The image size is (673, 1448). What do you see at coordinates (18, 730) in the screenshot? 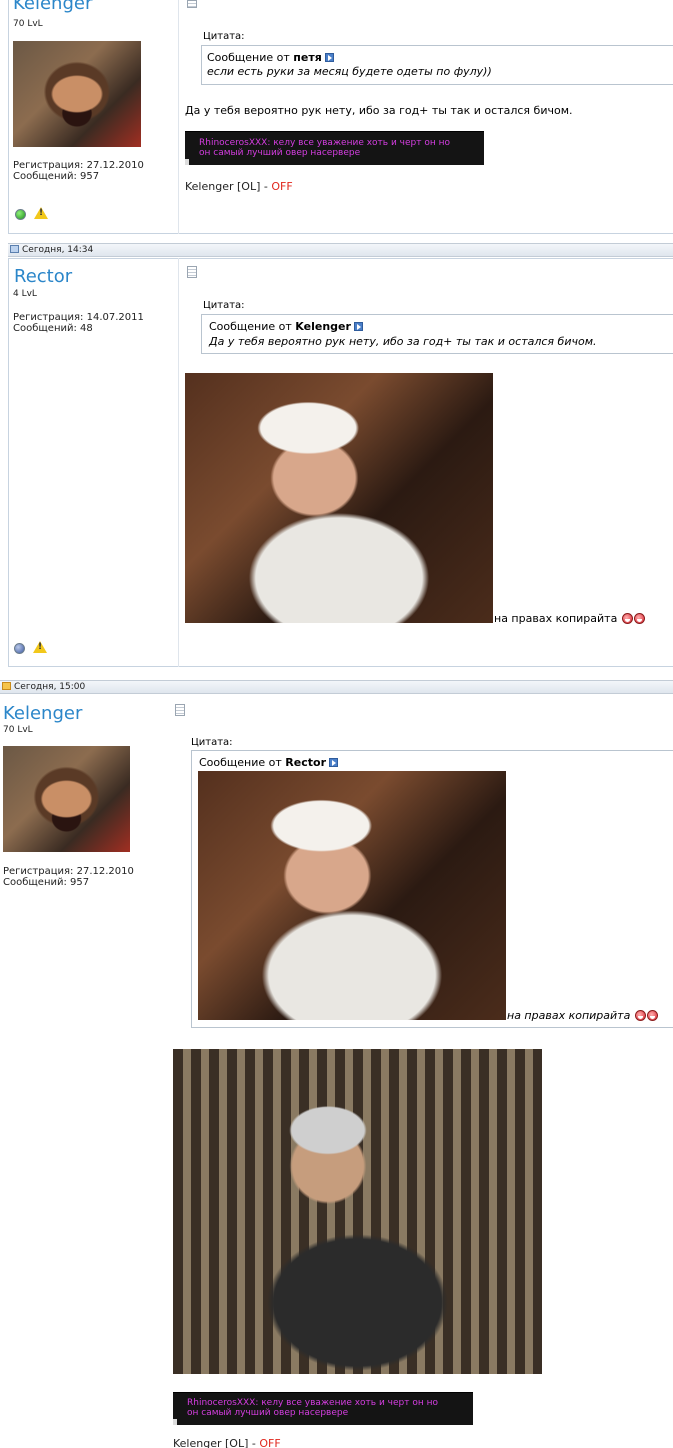
I see `post-3-user-level: 70 LvL` at bounding box center [18, 730].